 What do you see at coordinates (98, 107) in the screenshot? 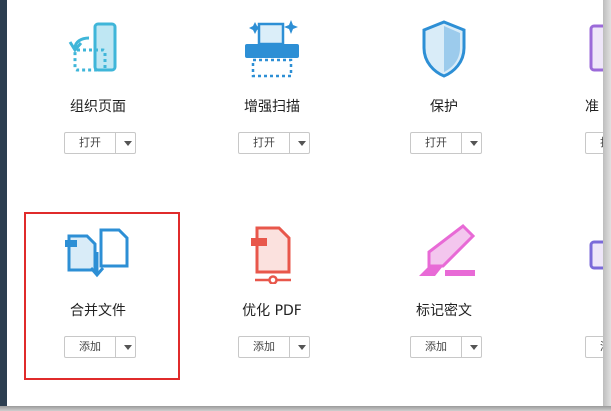
I see `tool-label: 组织页面` at bounding box center [98, 107].